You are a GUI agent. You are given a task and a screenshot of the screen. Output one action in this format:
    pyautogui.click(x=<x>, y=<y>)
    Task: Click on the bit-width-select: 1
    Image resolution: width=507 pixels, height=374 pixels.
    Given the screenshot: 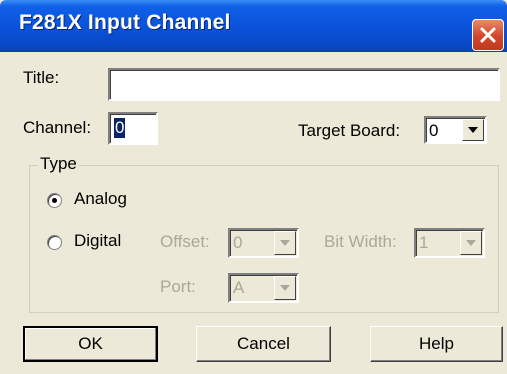 What is the action you would take?
    pyautogui.click(x=449, y=243)
    